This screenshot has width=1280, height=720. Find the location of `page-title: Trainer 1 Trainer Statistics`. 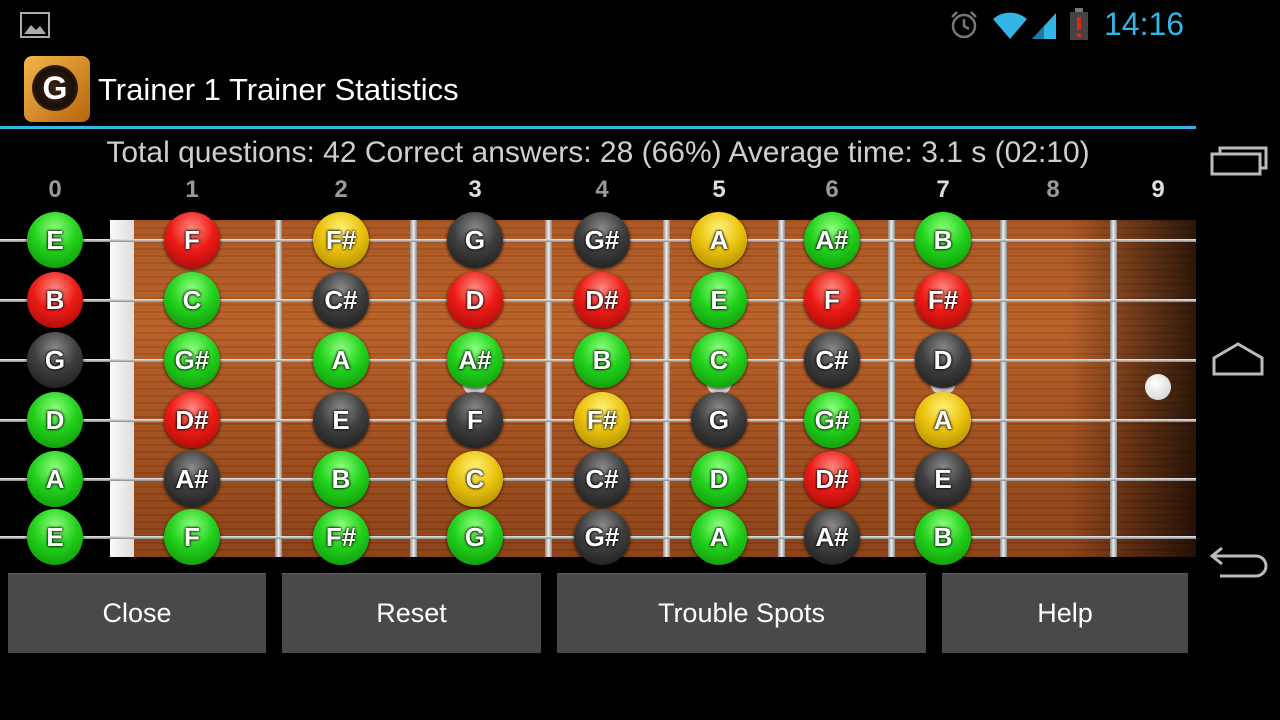

page-title: Trainer 1 Trainer Statistics is located at coordinates (278, 89).